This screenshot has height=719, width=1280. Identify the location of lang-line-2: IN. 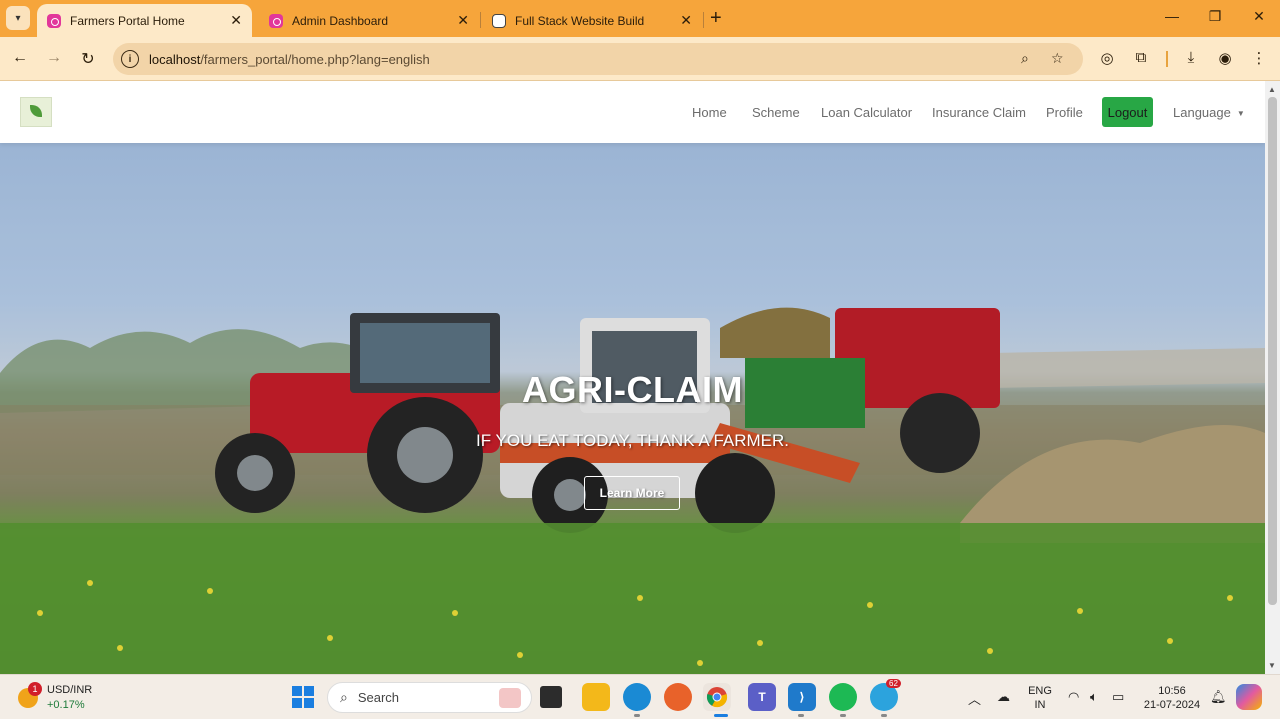
(1040, 705).